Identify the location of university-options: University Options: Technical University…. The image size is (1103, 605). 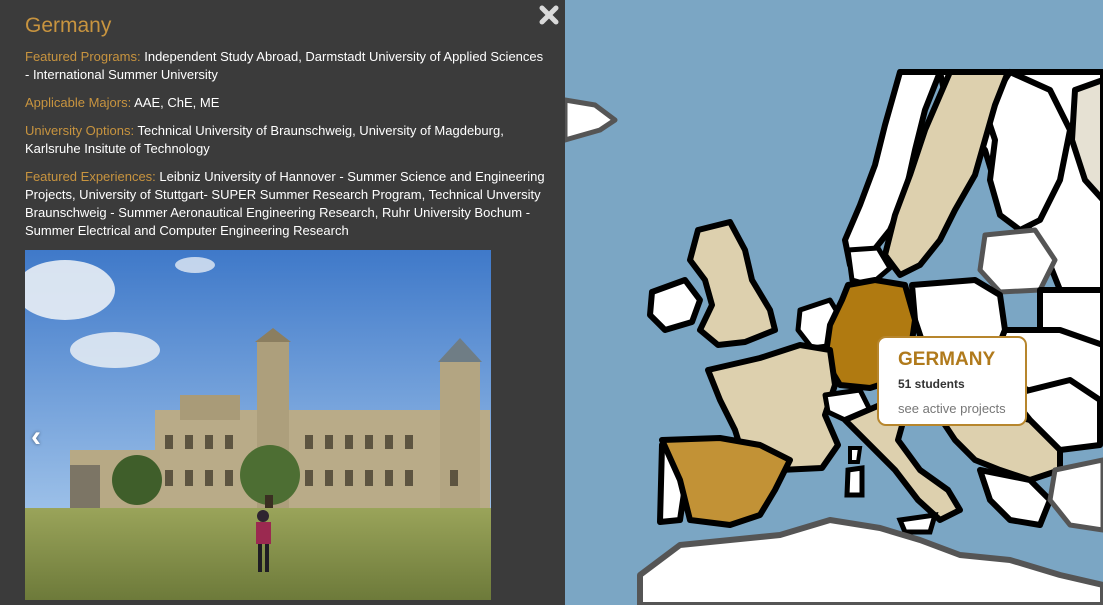
(285, 140).